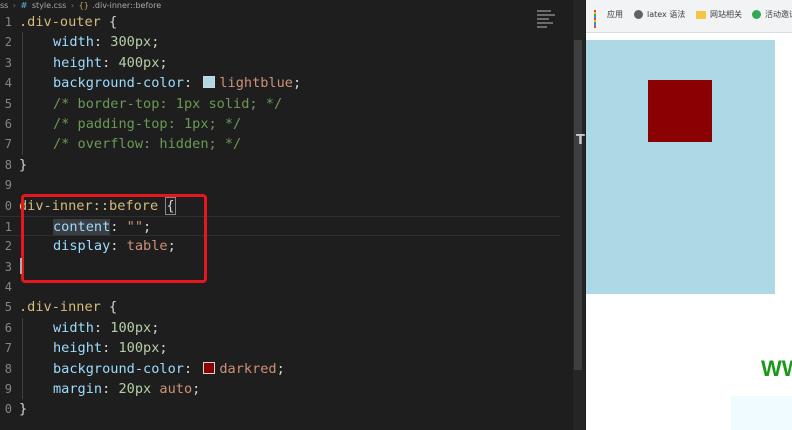  Describe the element at coordinates (280, 185) in the screenshot. I see `code-line: 9` at that location.